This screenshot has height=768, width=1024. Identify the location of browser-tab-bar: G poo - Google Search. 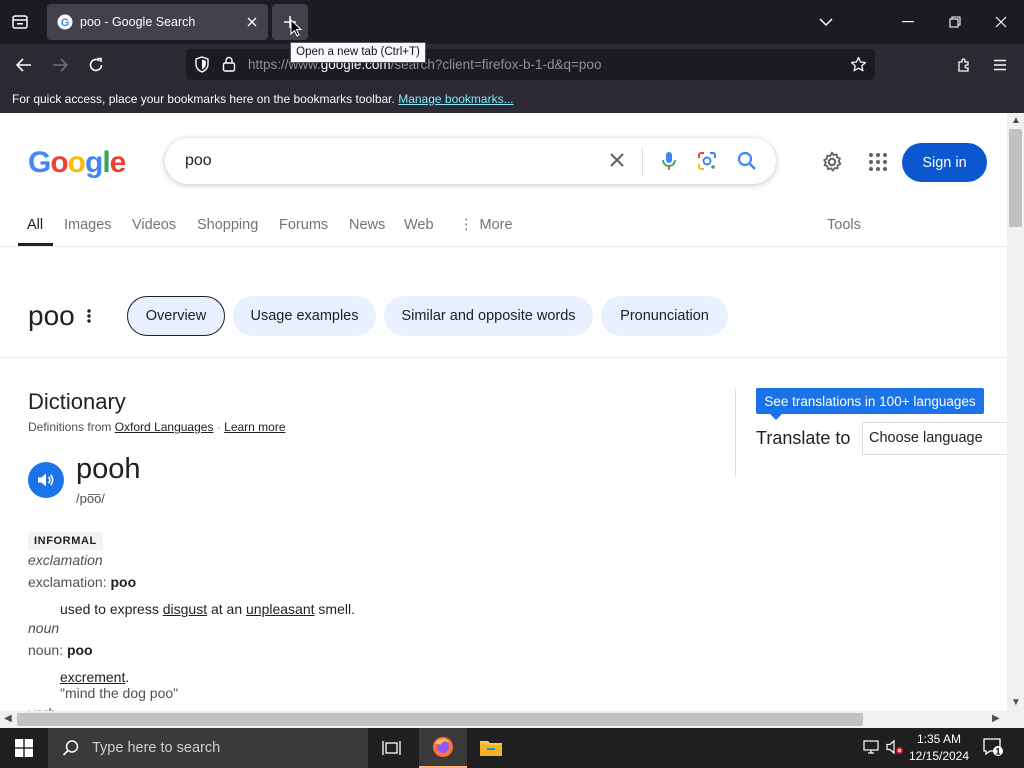
(512, 22).